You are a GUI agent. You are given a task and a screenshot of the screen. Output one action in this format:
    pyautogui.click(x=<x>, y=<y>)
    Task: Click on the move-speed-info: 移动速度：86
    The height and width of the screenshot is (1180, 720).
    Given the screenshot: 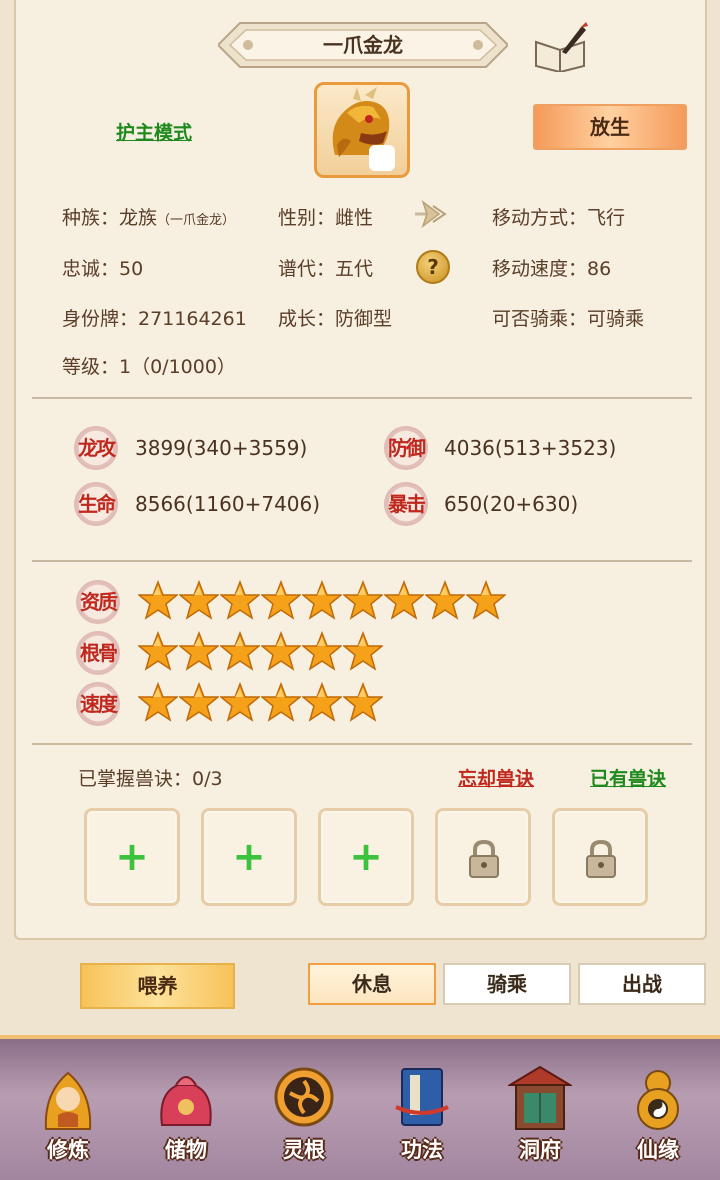 What is the action you would take?
    pyautogui.click(x=552, y=269)
    